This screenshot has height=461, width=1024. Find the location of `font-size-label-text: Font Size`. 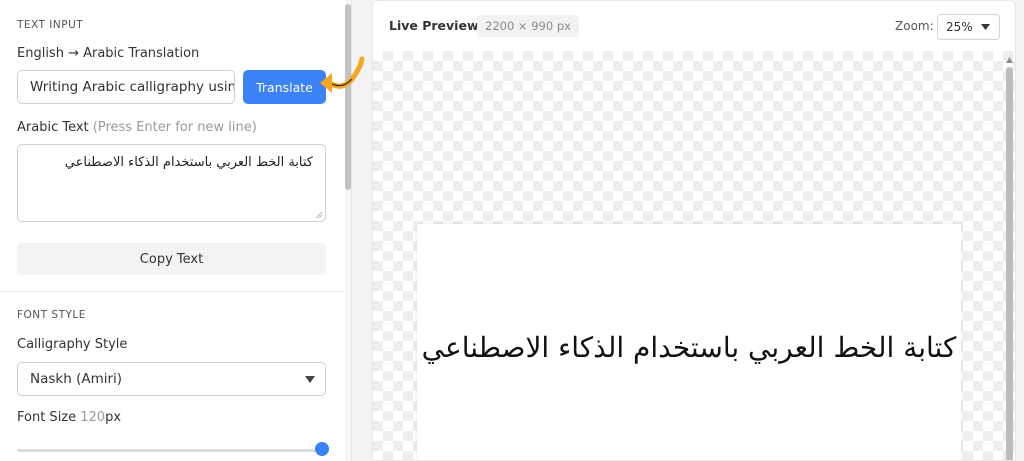

font-size-label-text: Font Size is located at coordinates (47, 417).